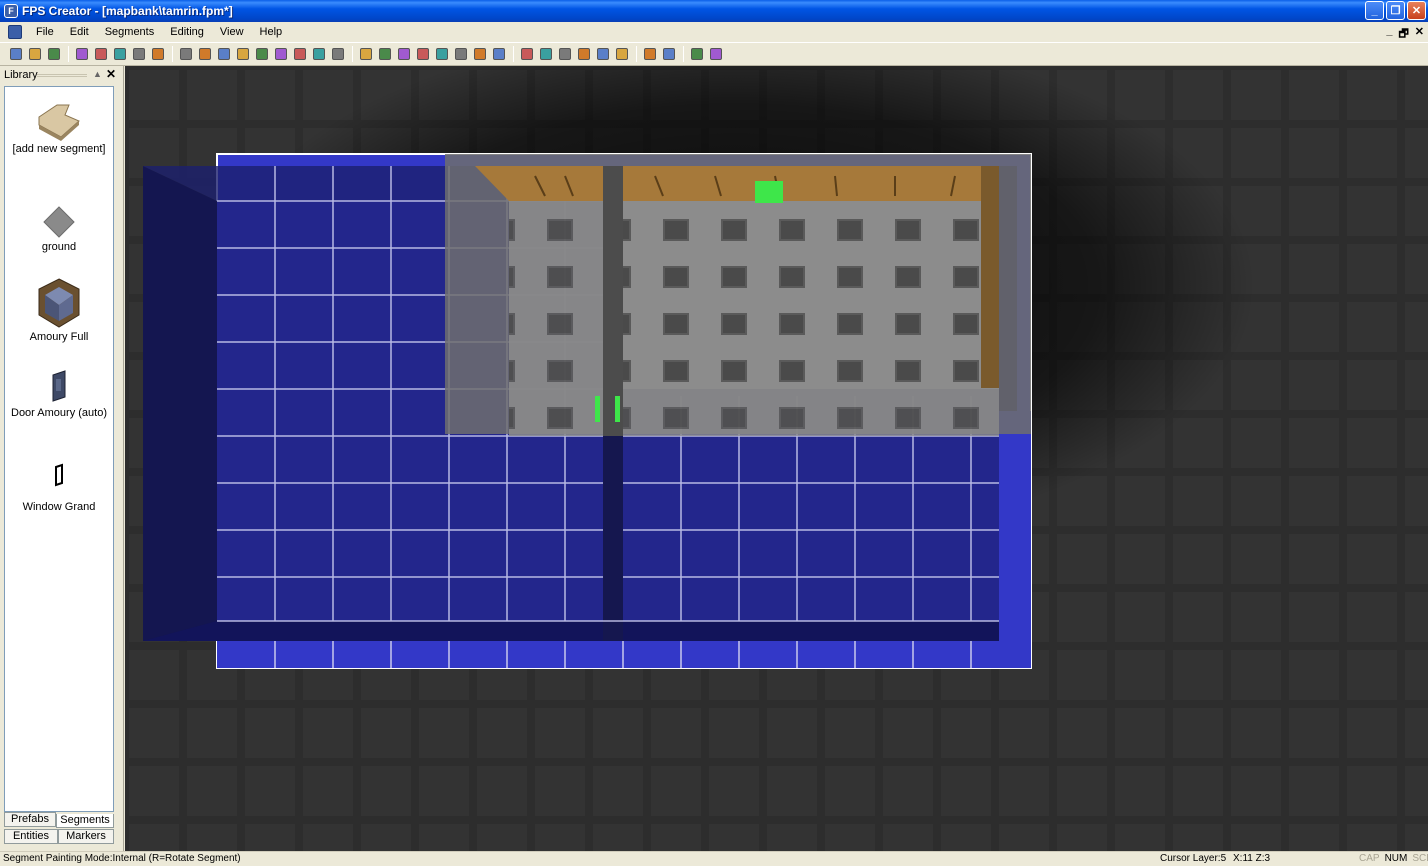  What do you see at coordinates (59, 222) in the screenshot?
I see `ground-segment-icon` at bounding box center [59, 222].